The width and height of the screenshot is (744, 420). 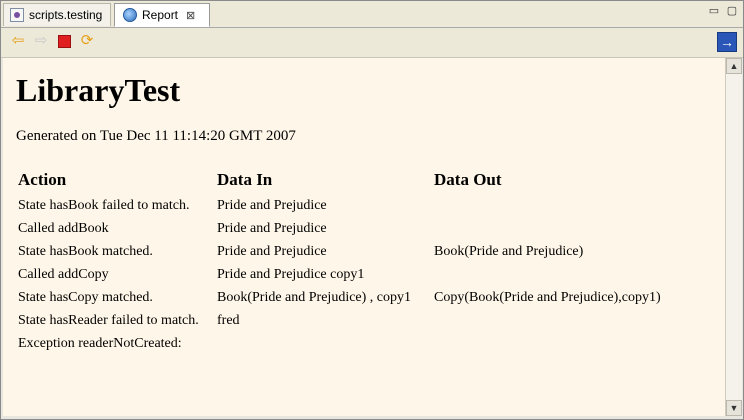 I want to click on table-row: Called addCopy Pride and Prejudice copy1, so click(x=340, y=274).